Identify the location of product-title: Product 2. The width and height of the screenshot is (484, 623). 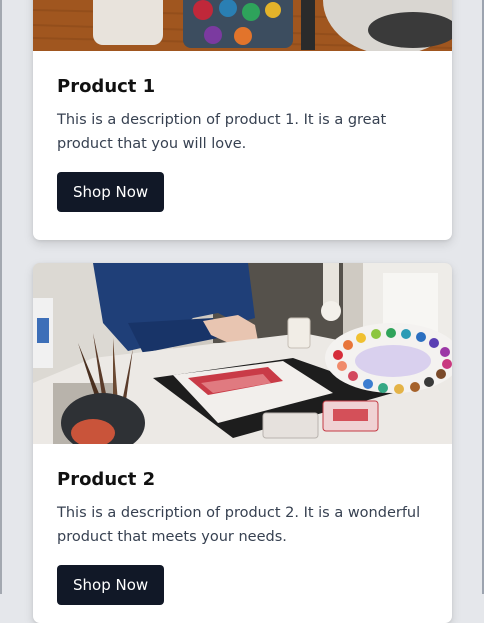
(106, 479).